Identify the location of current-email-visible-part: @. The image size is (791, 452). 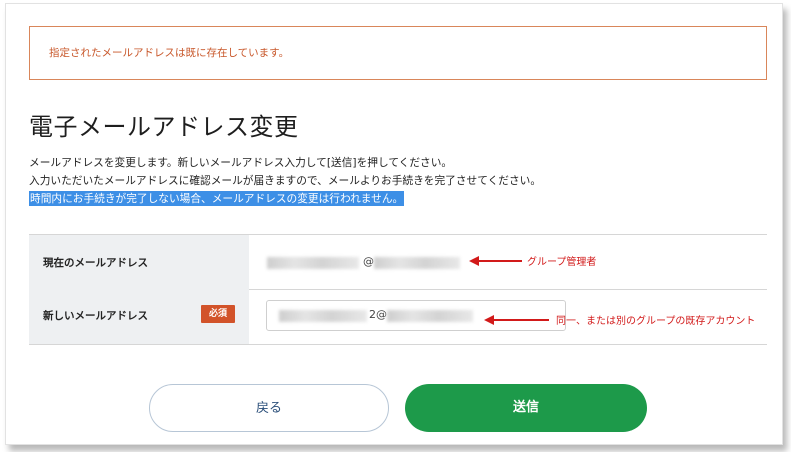
(368, 261).